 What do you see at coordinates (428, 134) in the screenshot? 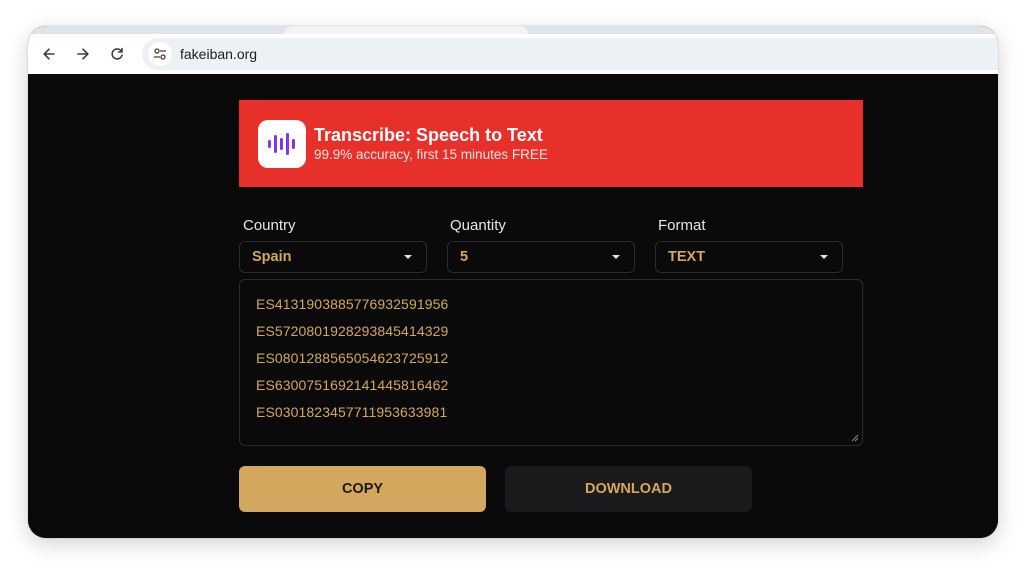
I see `banner-title: Transcribe: Speech to Text` at bounding box center [428, 134].